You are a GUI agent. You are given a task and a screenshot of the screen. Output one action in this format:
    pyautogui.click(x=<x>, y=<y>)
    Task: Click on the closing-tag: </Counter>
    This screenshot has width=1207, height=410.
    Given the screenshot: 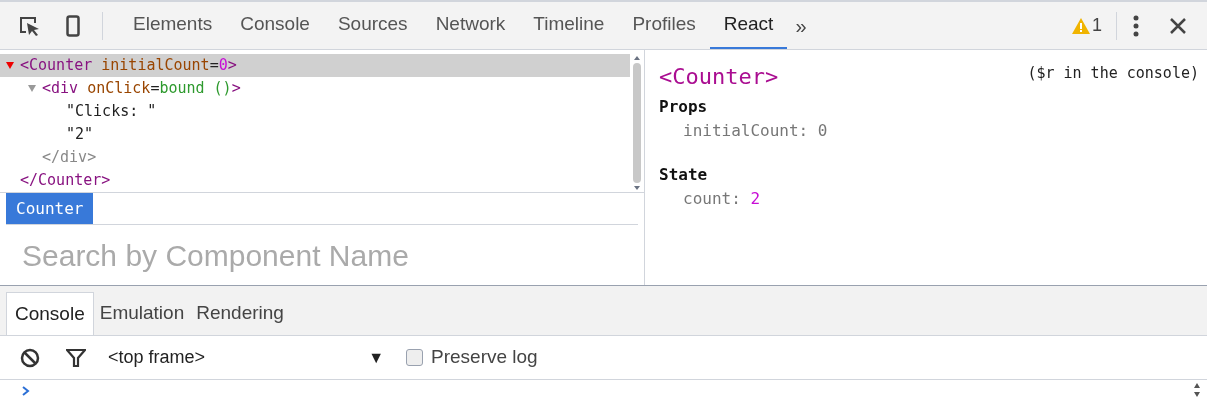 What is the action you would take?
    pyautogui.click(x=65, y=180)
    